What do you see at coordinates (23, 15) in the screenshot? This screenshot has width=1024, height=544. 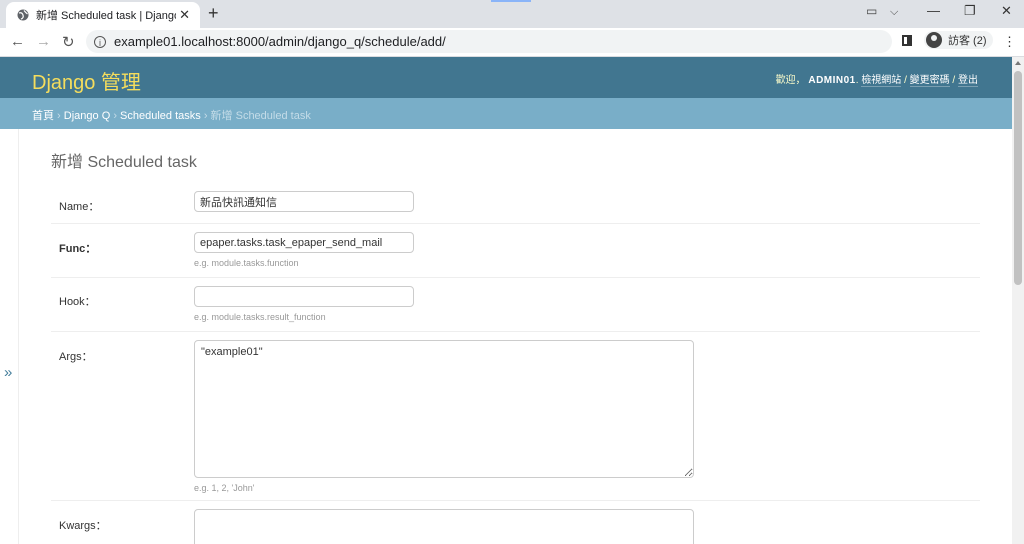 I see `globe-icon` at bounding box center [23, 15].